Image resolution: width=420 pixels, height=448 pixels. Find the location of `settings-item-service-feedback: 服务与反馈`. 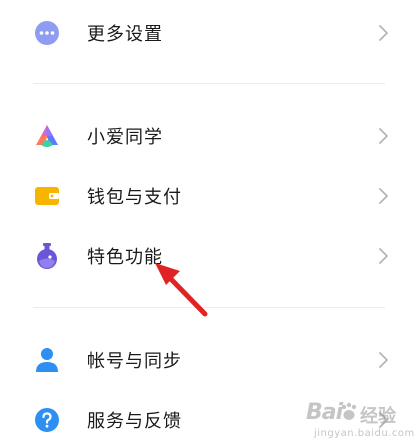

settings-item-service-feedback: 服务与反馈 is located at coordinates (210, 420).